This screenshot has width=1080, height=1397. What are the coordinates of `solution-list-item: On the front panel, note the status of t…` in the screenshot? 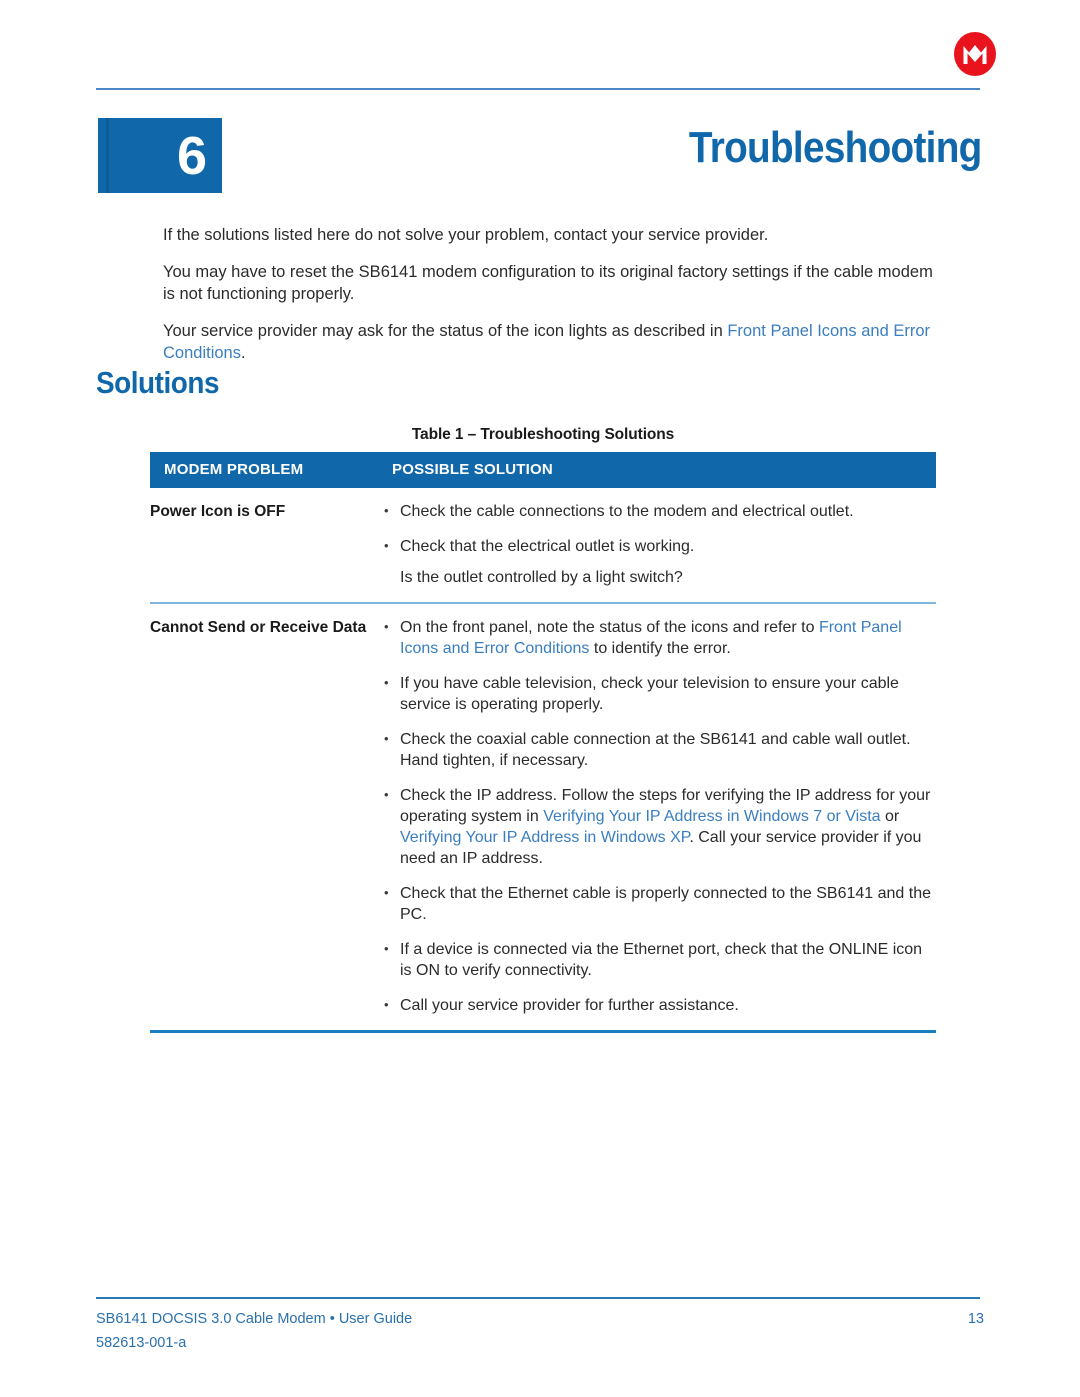 It's located at (657, 637).